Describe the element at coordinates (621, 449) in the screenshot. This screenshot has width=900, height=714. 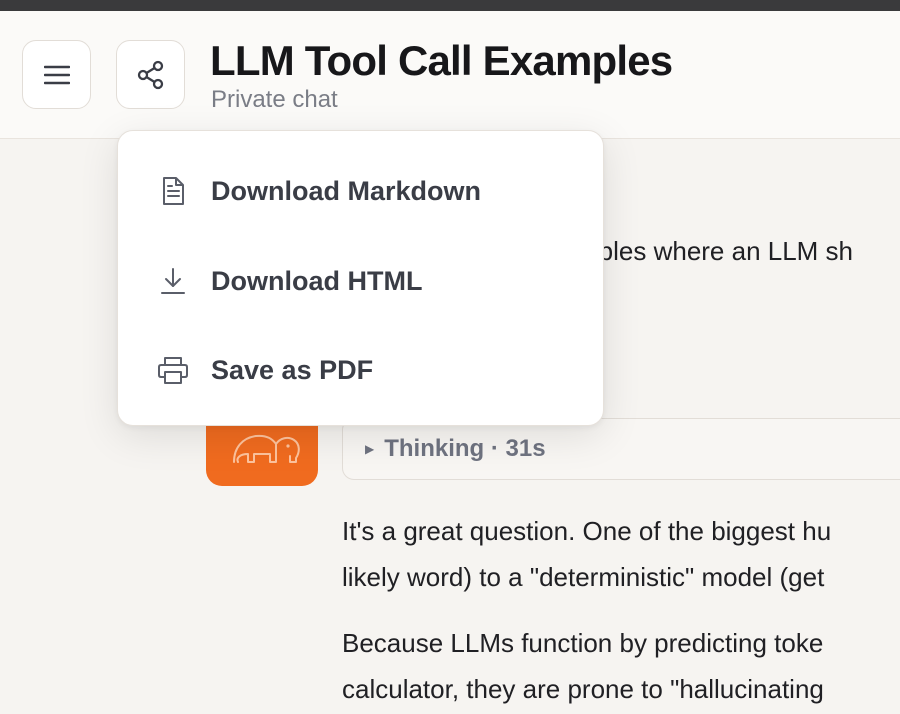
I see `thinking-toggle: ▶ Thinking · 31s` at that location.